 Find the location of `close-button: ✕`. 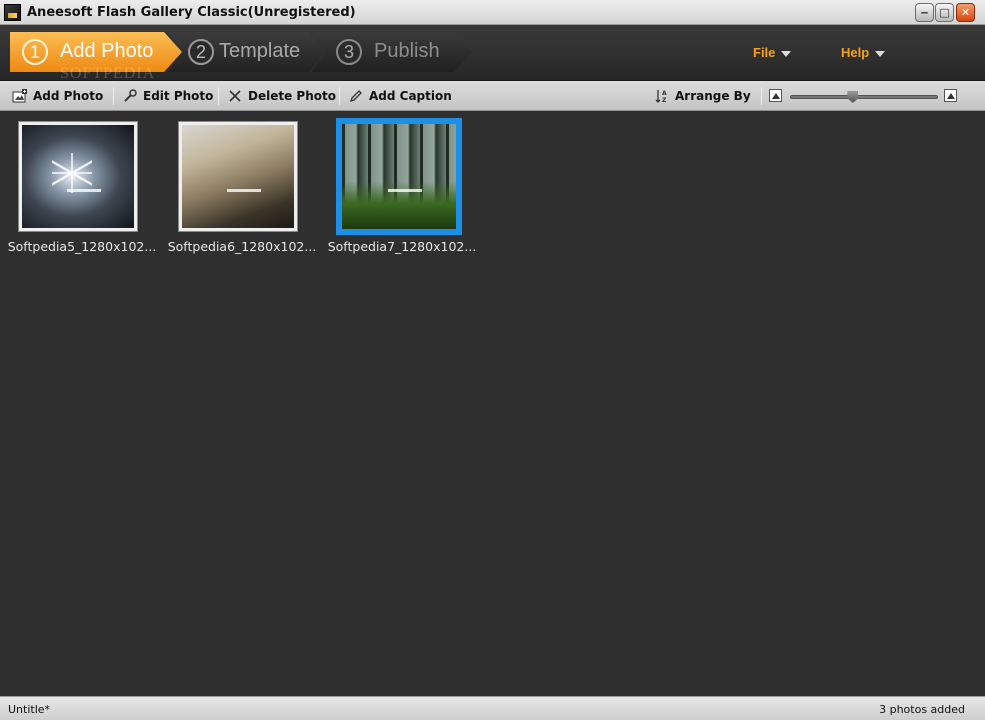

close-button: ✕ is located at coordinates (965, 12).